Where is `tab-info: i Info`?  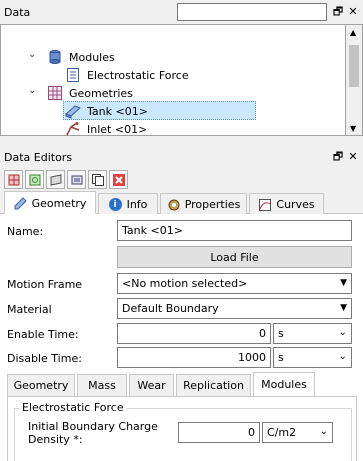
tab-info: i Info is located at coordinates (128, 204).